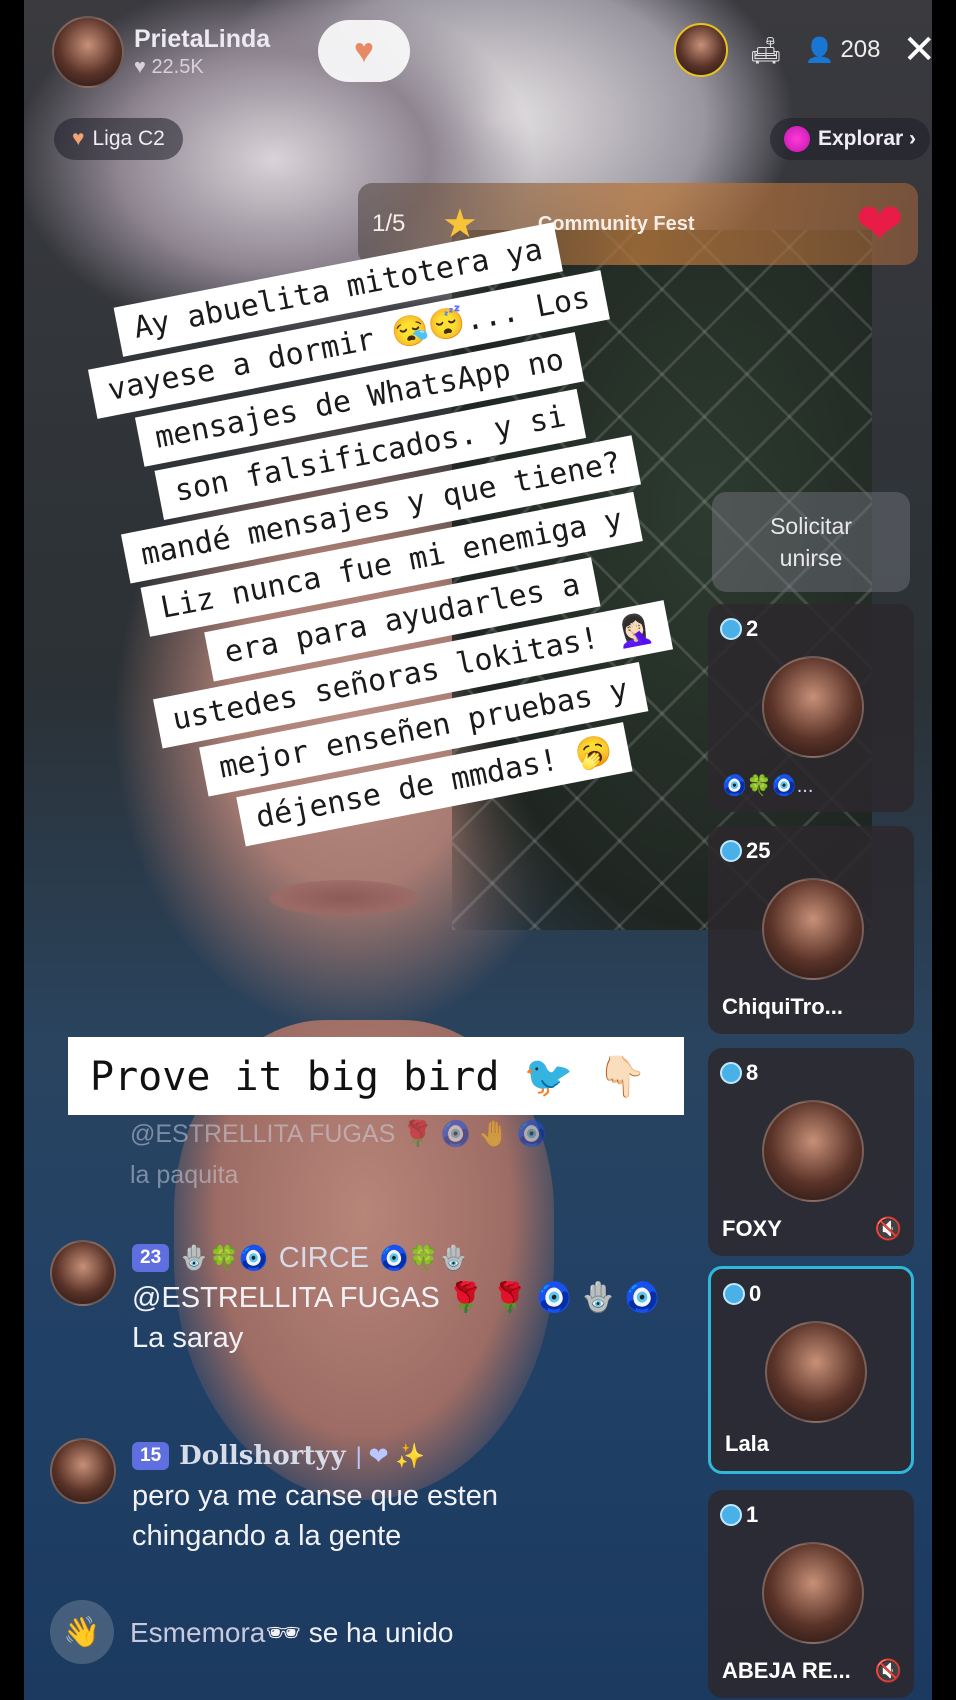 This screenshot has width=956, height=1700. I want to click on guest-coin-count: 1, so click(752, 1514).